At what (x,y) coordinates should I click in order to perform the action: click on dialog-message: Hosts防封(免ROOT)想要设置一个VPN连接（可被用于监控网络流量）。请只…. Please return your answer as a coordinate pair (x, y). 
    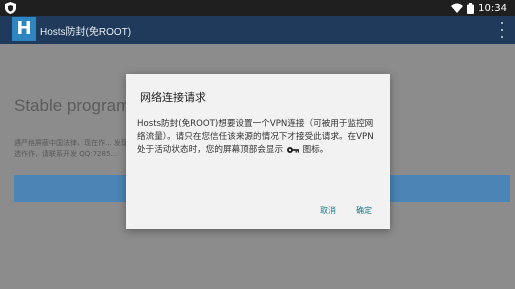
    Looking at the image, I should click on (259, 137).